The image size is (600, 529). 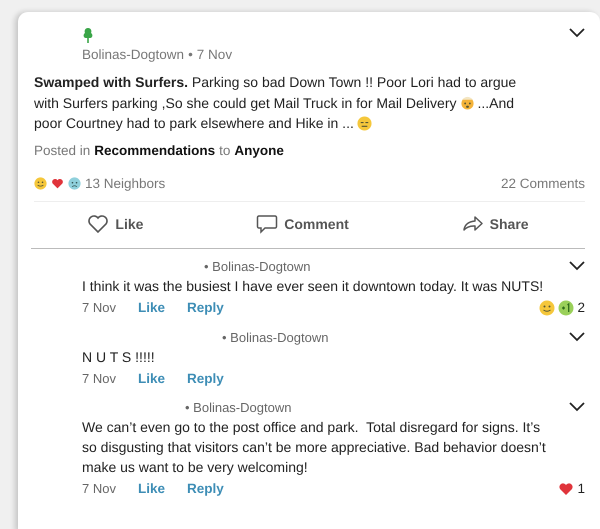 I want to click on like-button: Like, so click(x=115, y=224).